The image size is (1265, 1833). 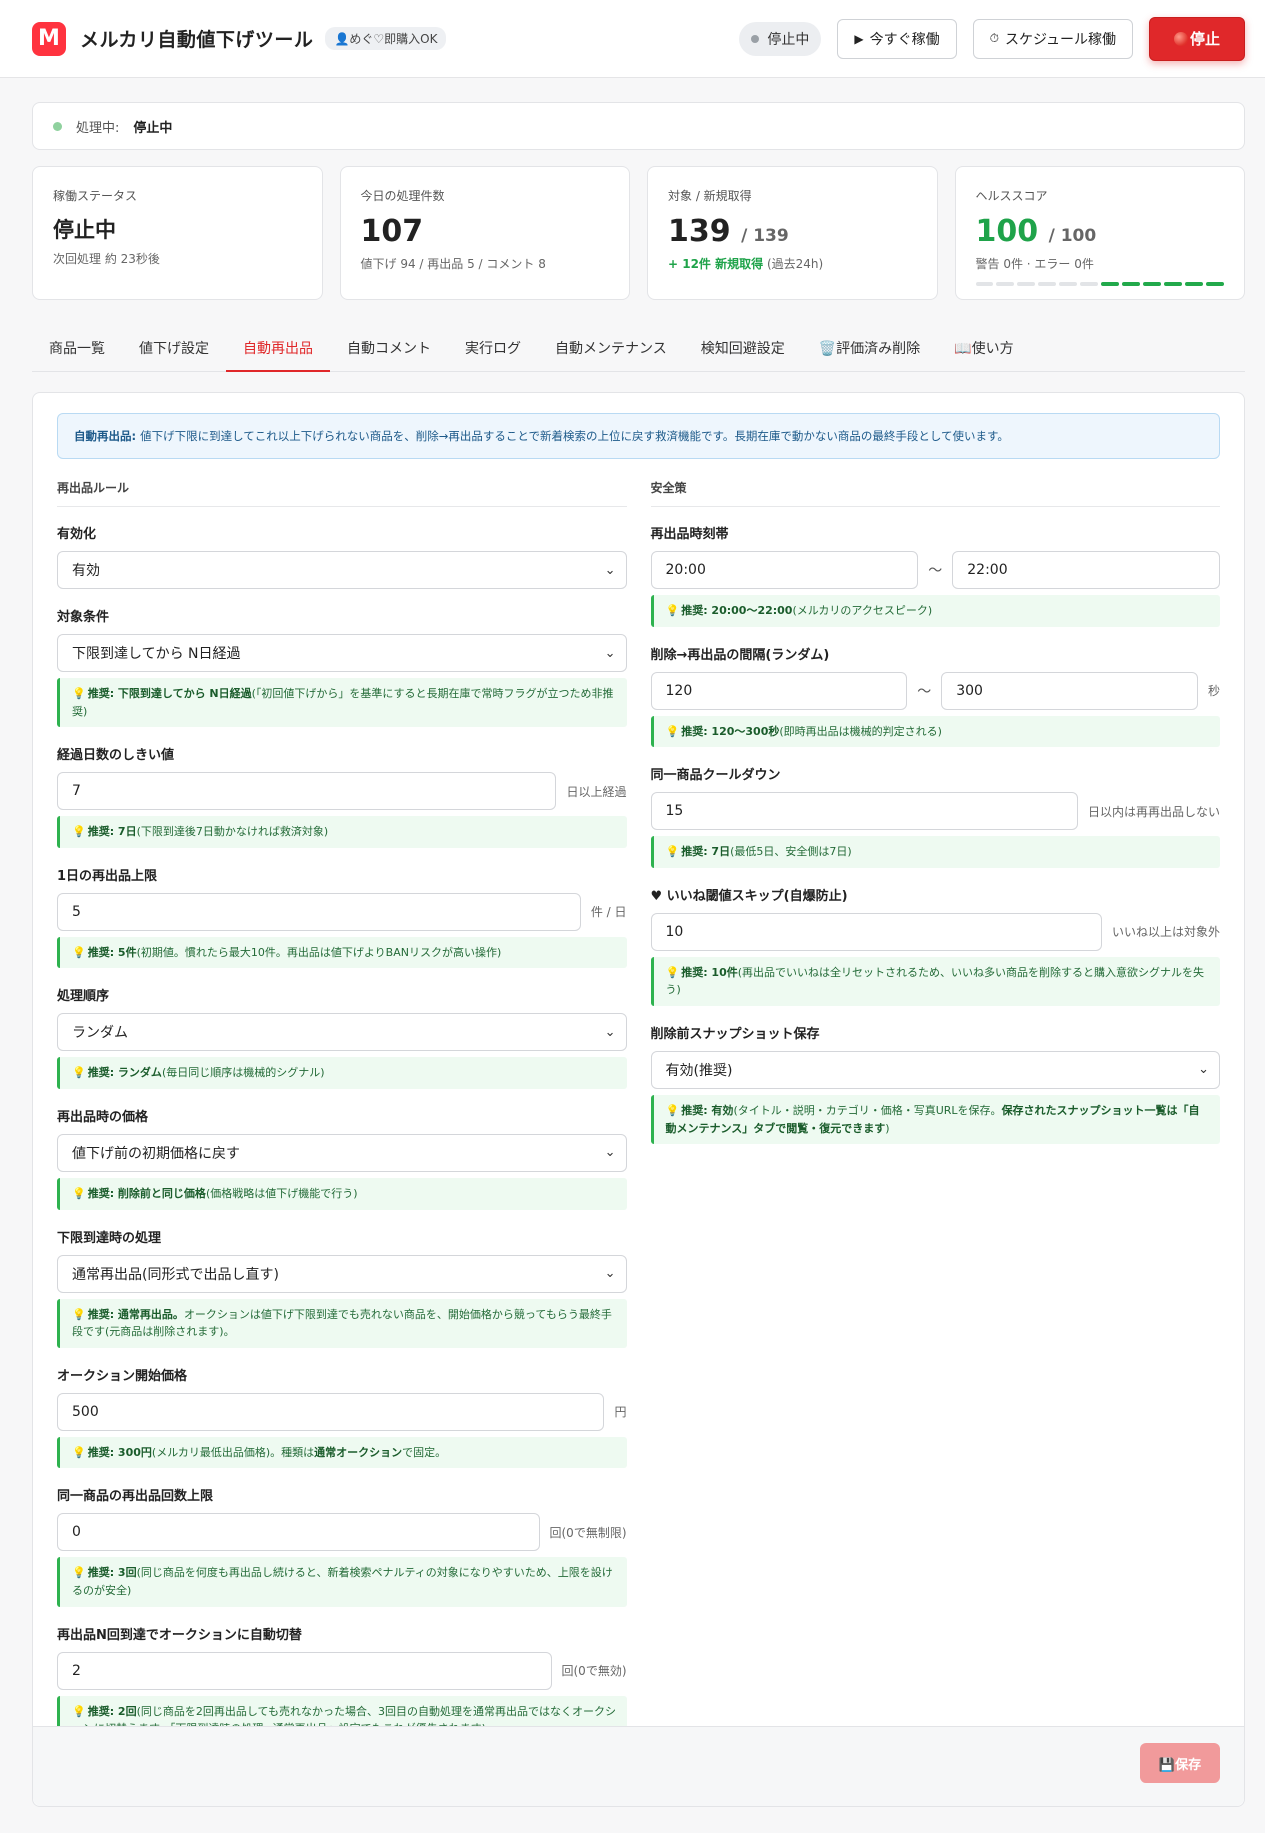 I want to click on tip-text: (毎日同じ順序は機械的シグナル), so click(x=243, y=1073).